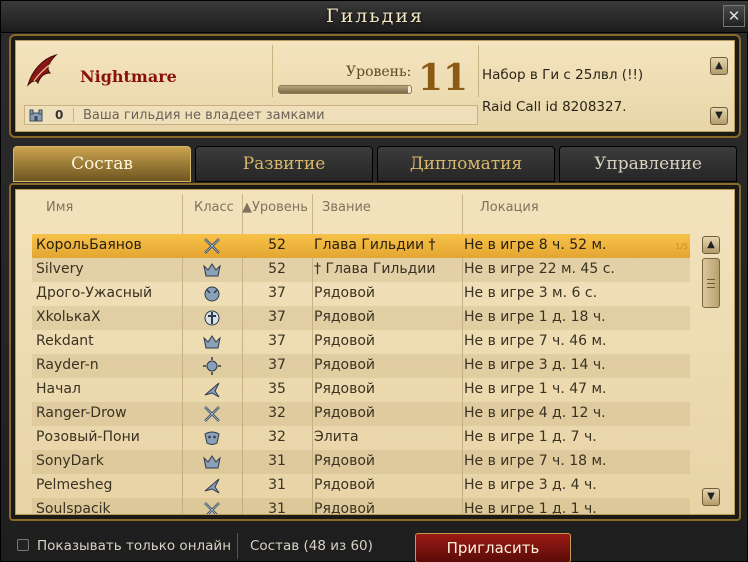 The width and height of the screenshot is (748, 562). I want to click on table-row: Rekdant 37 Рядовой Не в игре 7 ч. 46 м., so click(361, 342).